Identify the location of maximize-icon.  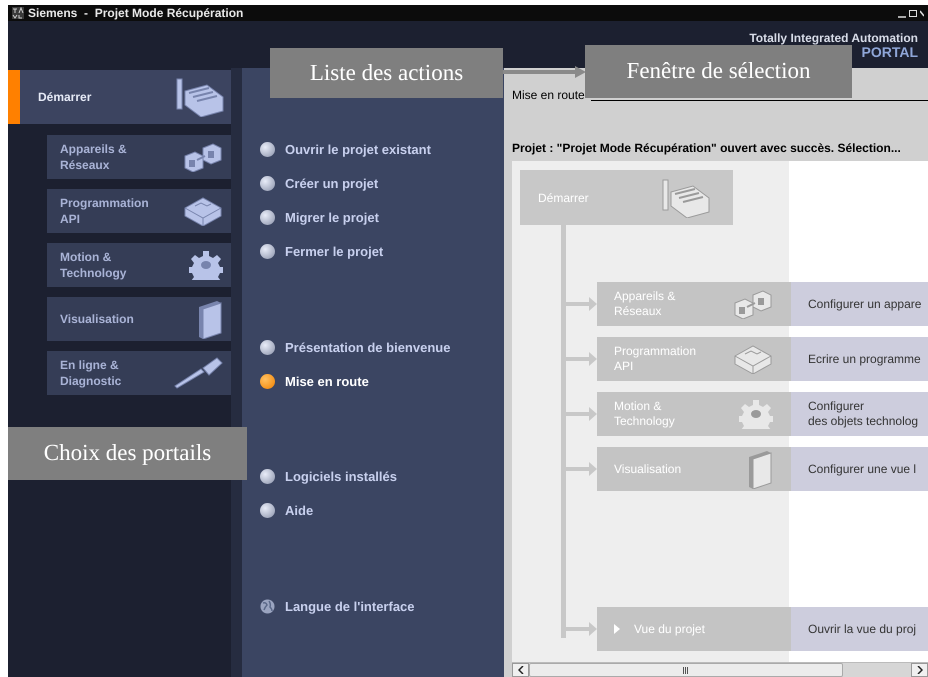
(913, 13).